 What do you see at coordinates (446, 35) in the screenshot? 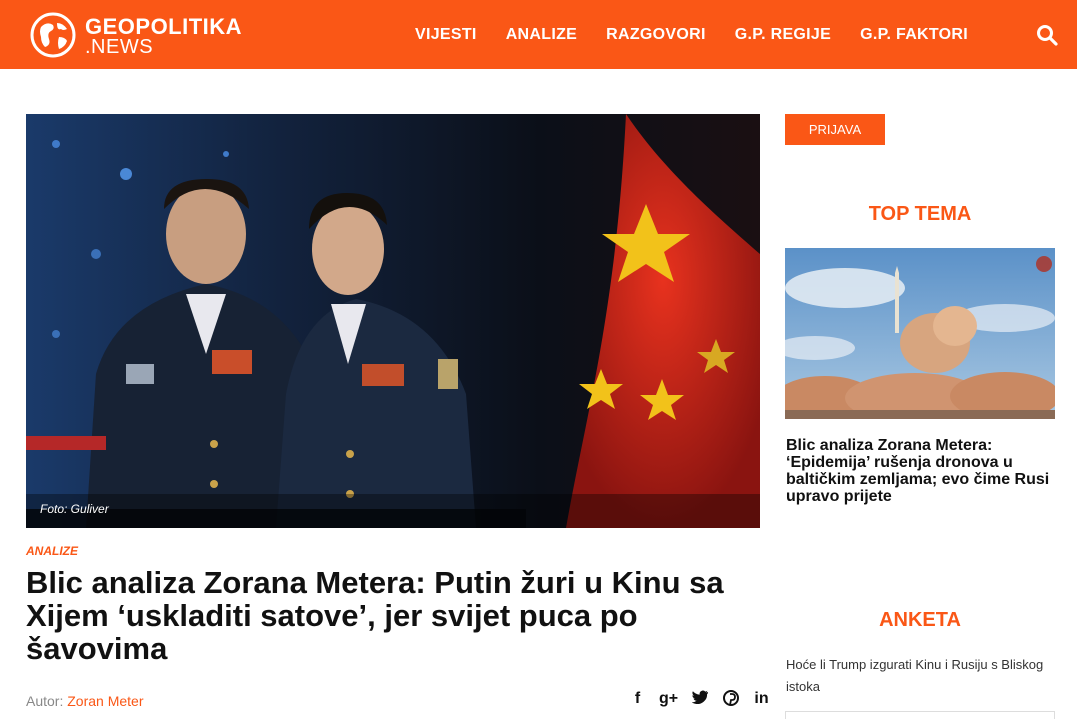
I see `nav-item-vijesti: VIJESTI` at bounding box center [446, 35].